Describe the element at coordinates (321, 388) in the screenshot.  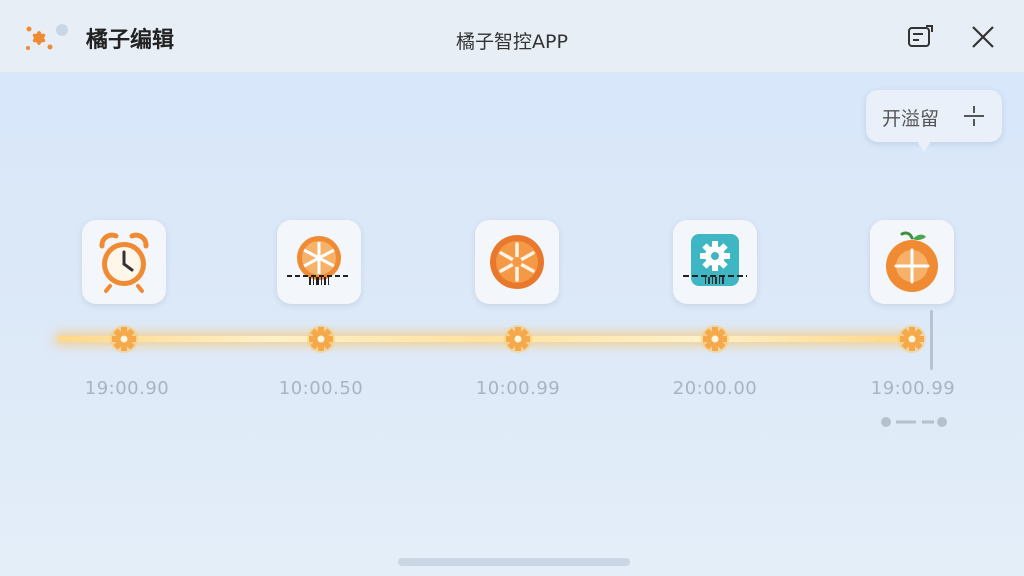
I see `time-label-2: 10:00.50` at that location.